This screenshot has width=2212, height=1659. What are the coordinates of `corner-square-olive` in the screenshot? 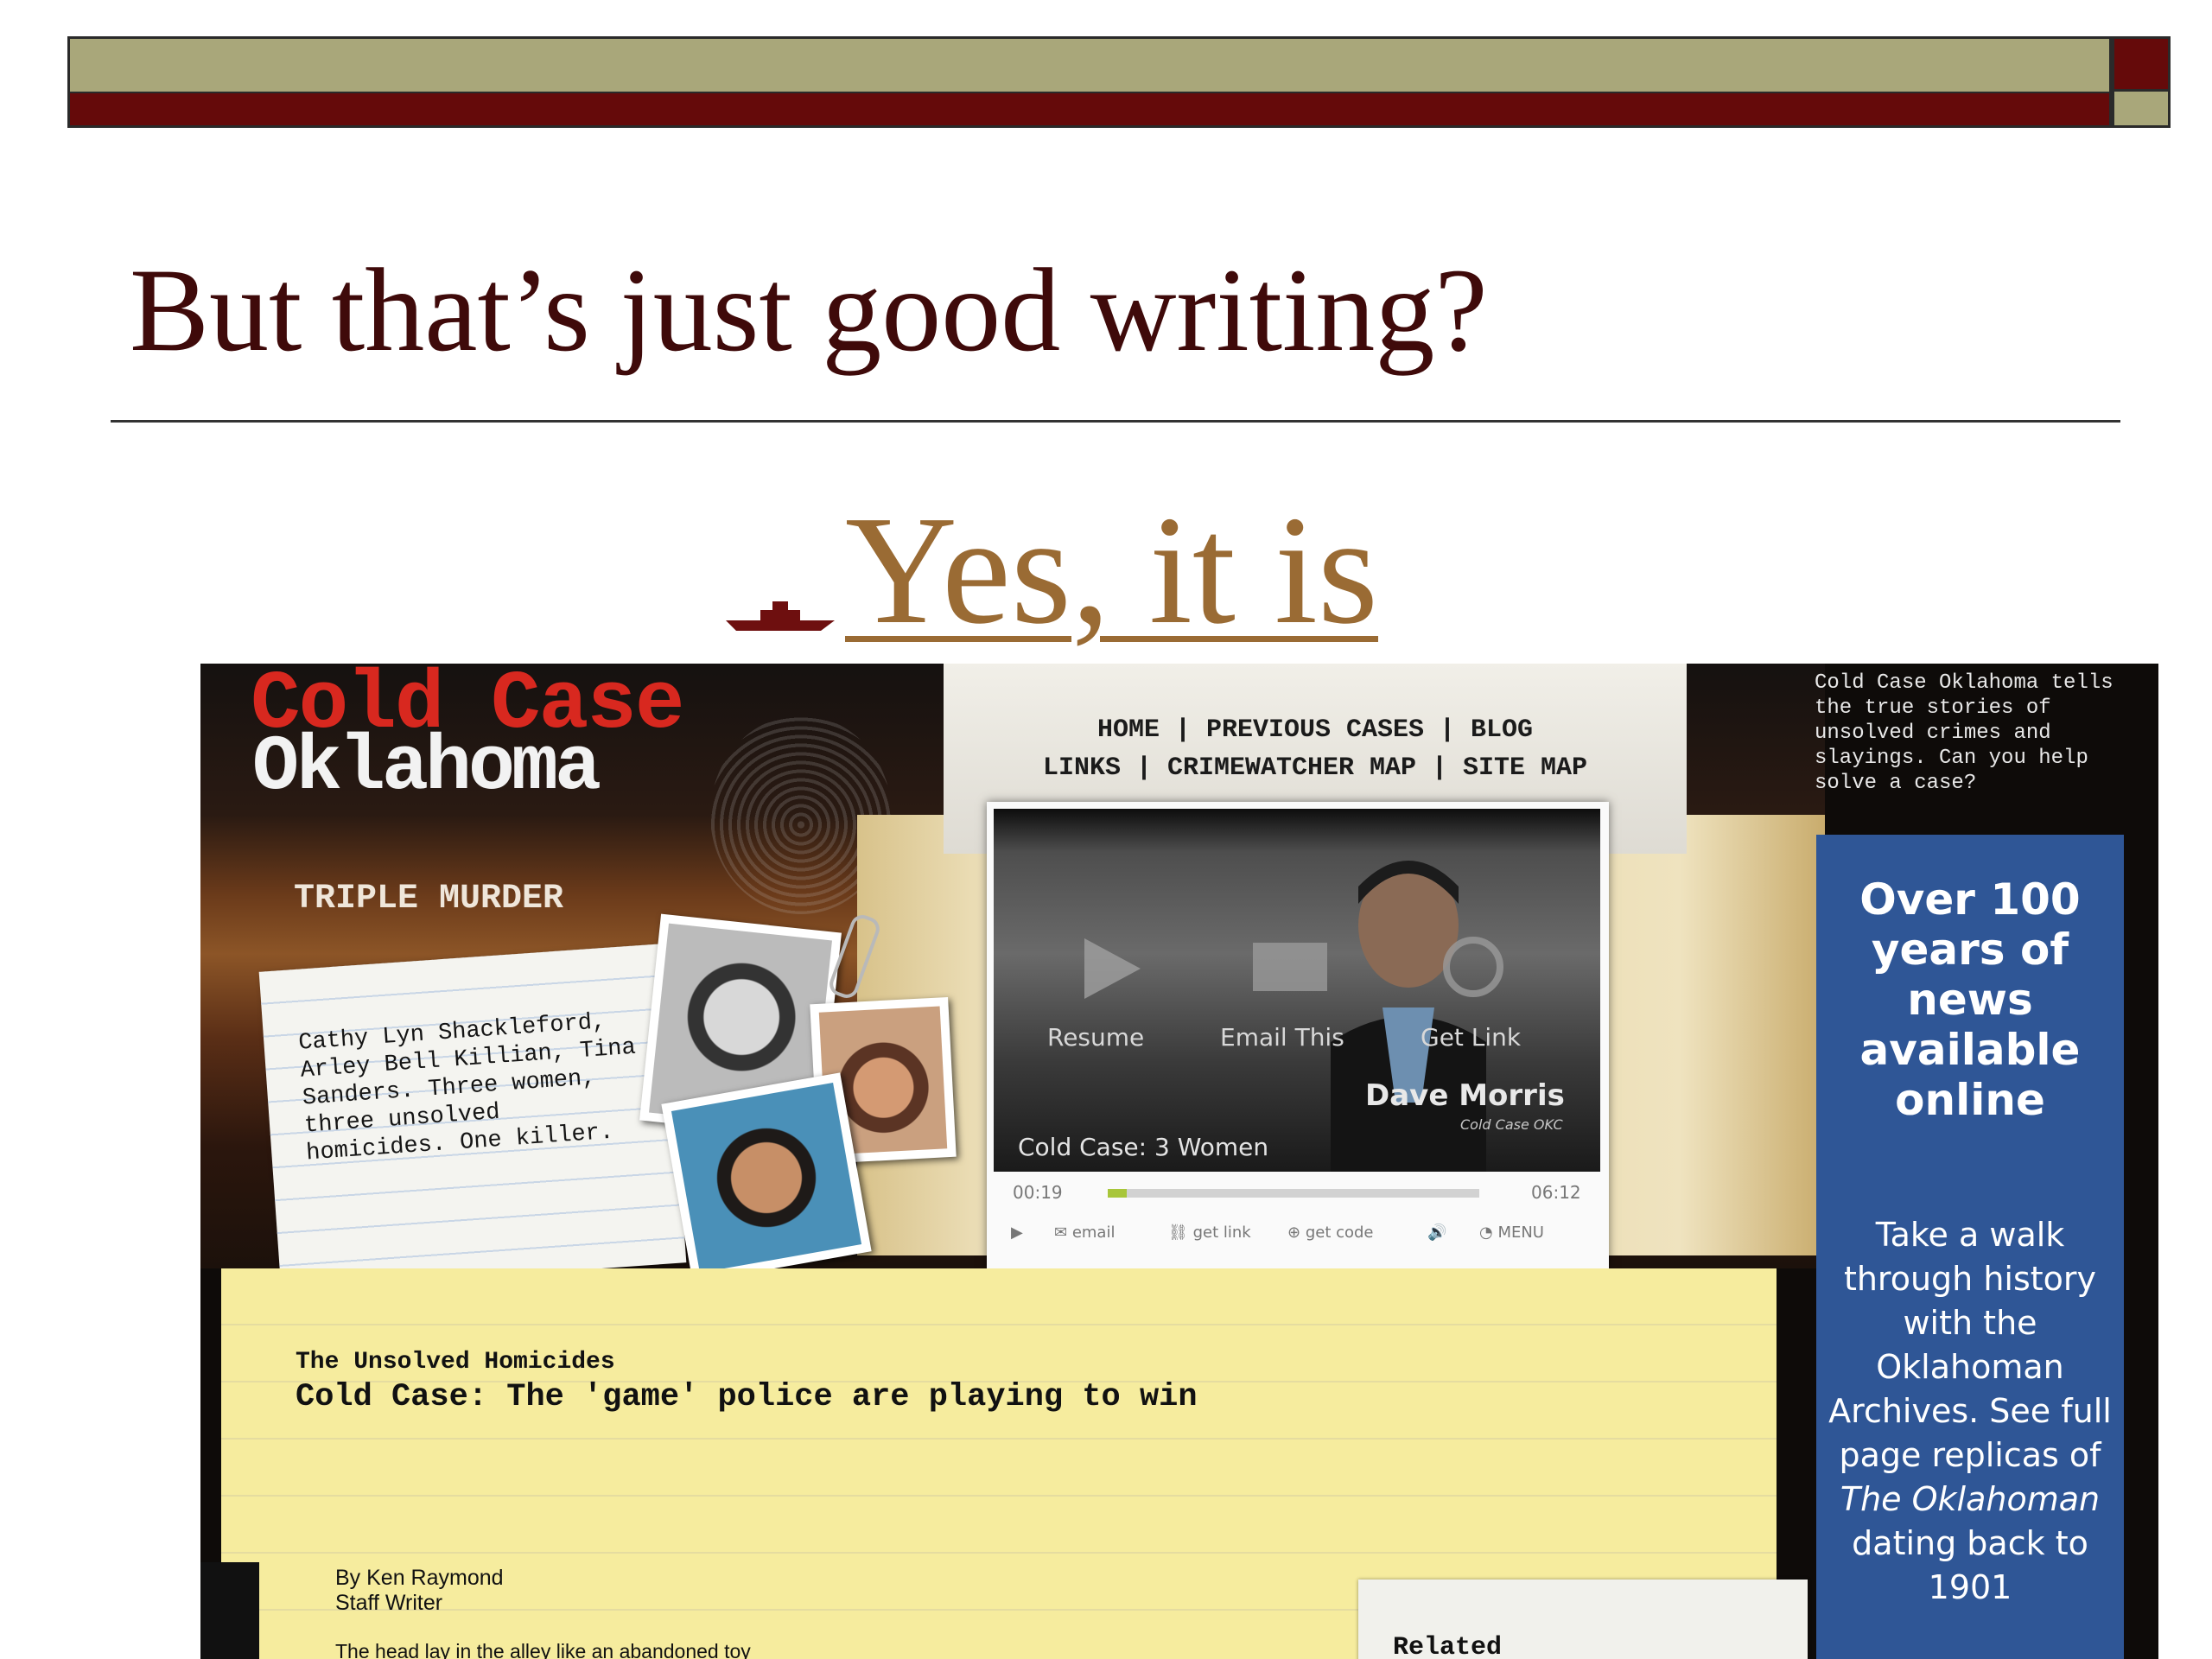 It's located at (2141, 110).